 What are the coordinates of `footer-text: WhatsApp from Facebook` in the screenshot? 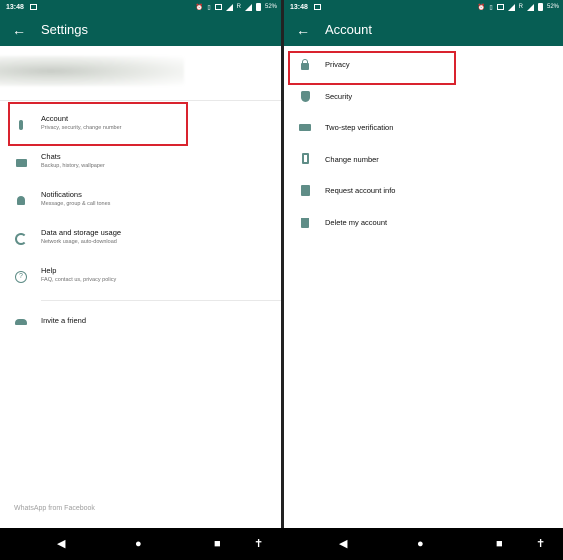 It's located at (54, 508).